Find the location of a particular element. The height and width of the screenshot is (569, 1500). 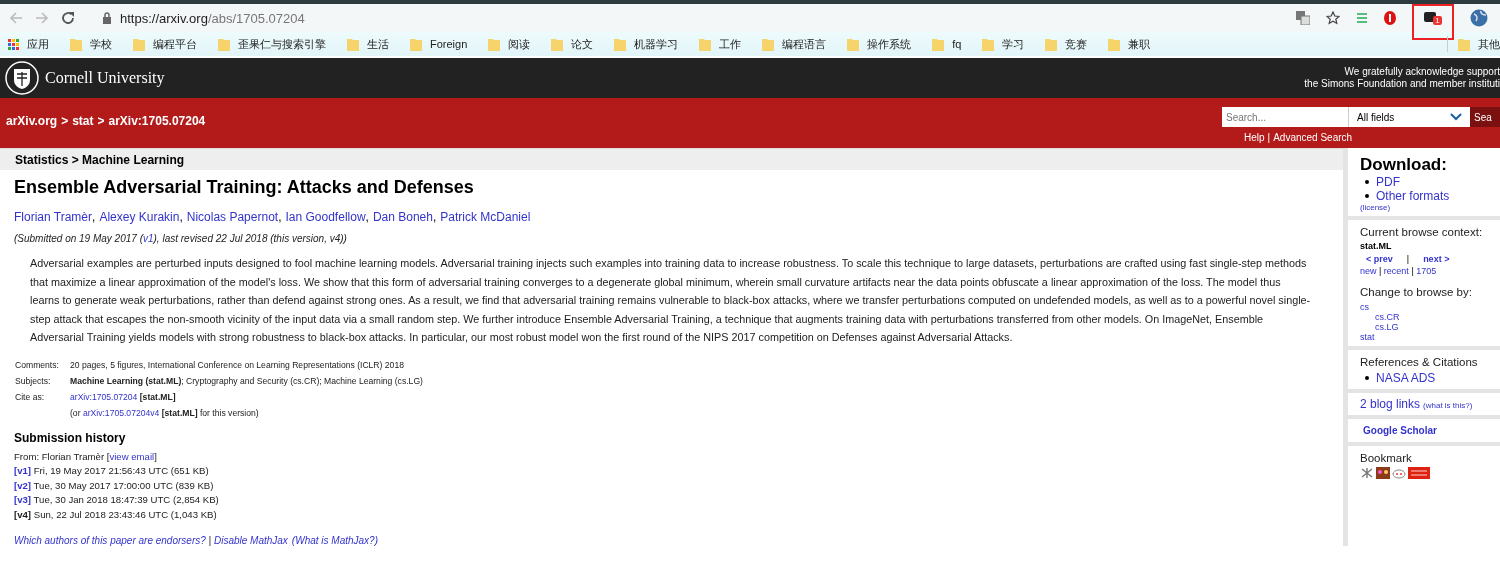

license-link: (license) is located at coordinates (1430, 207).